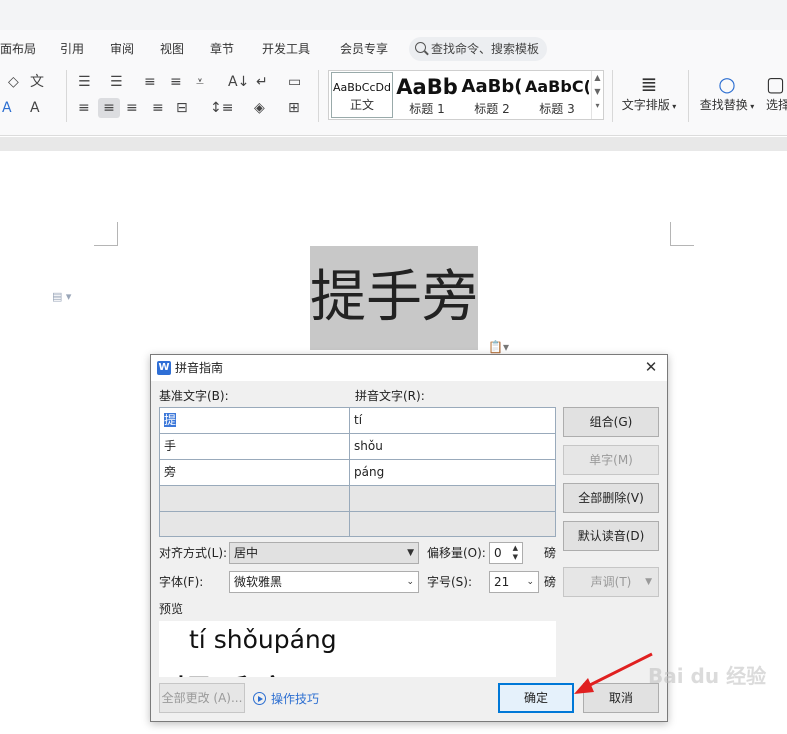 The image size is (787, 734). What do you see at coordinates (7, 108) in the screenshot?
I see `font-color-icon: A` at bounding box center [7, 108].